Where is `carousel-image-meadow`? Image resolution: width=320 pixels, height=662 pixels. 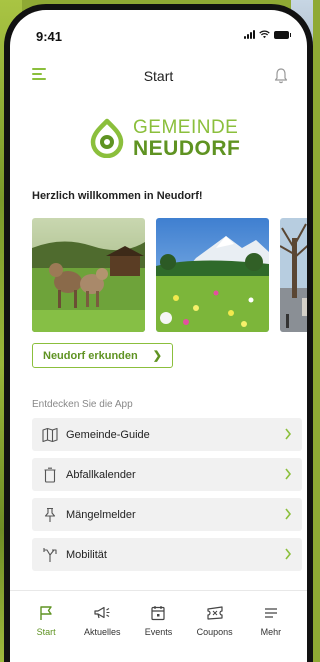
carousel-image-meadow is located at coordinates (212, 275).